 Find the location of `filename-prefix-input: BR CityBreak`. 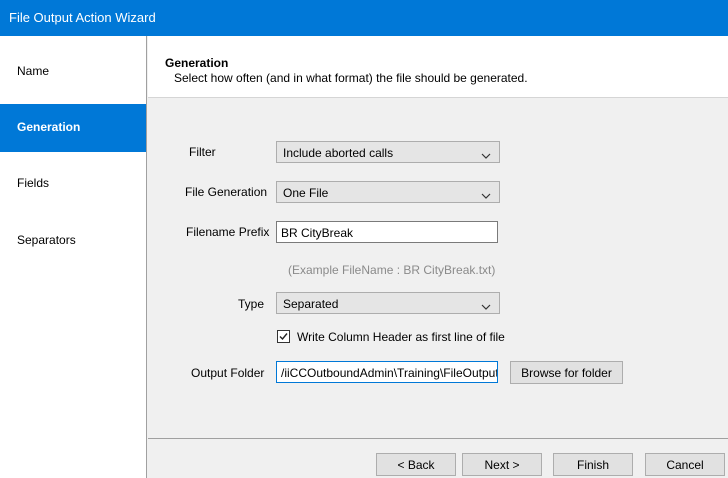

filename-prefix-input: BR CityBreak is located at coordinates (387, 232).